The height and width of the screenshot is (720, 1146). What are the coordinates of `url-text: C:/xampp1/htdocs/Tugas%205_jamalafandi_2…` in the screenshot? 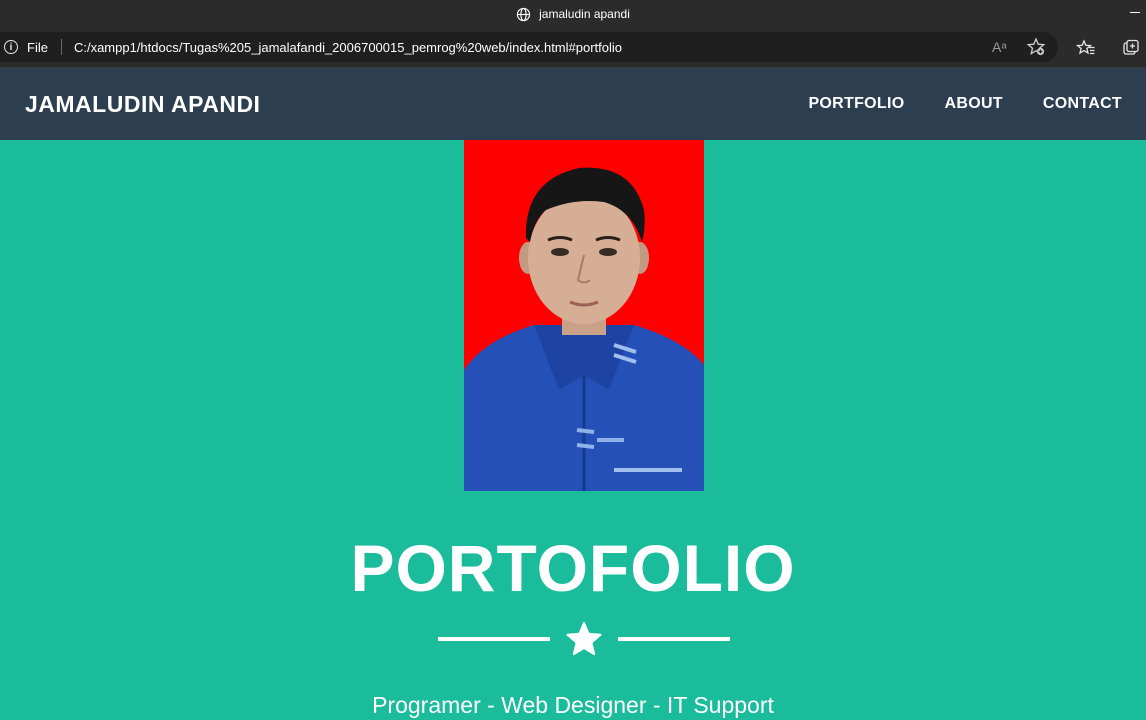 It's located at (348, 47).